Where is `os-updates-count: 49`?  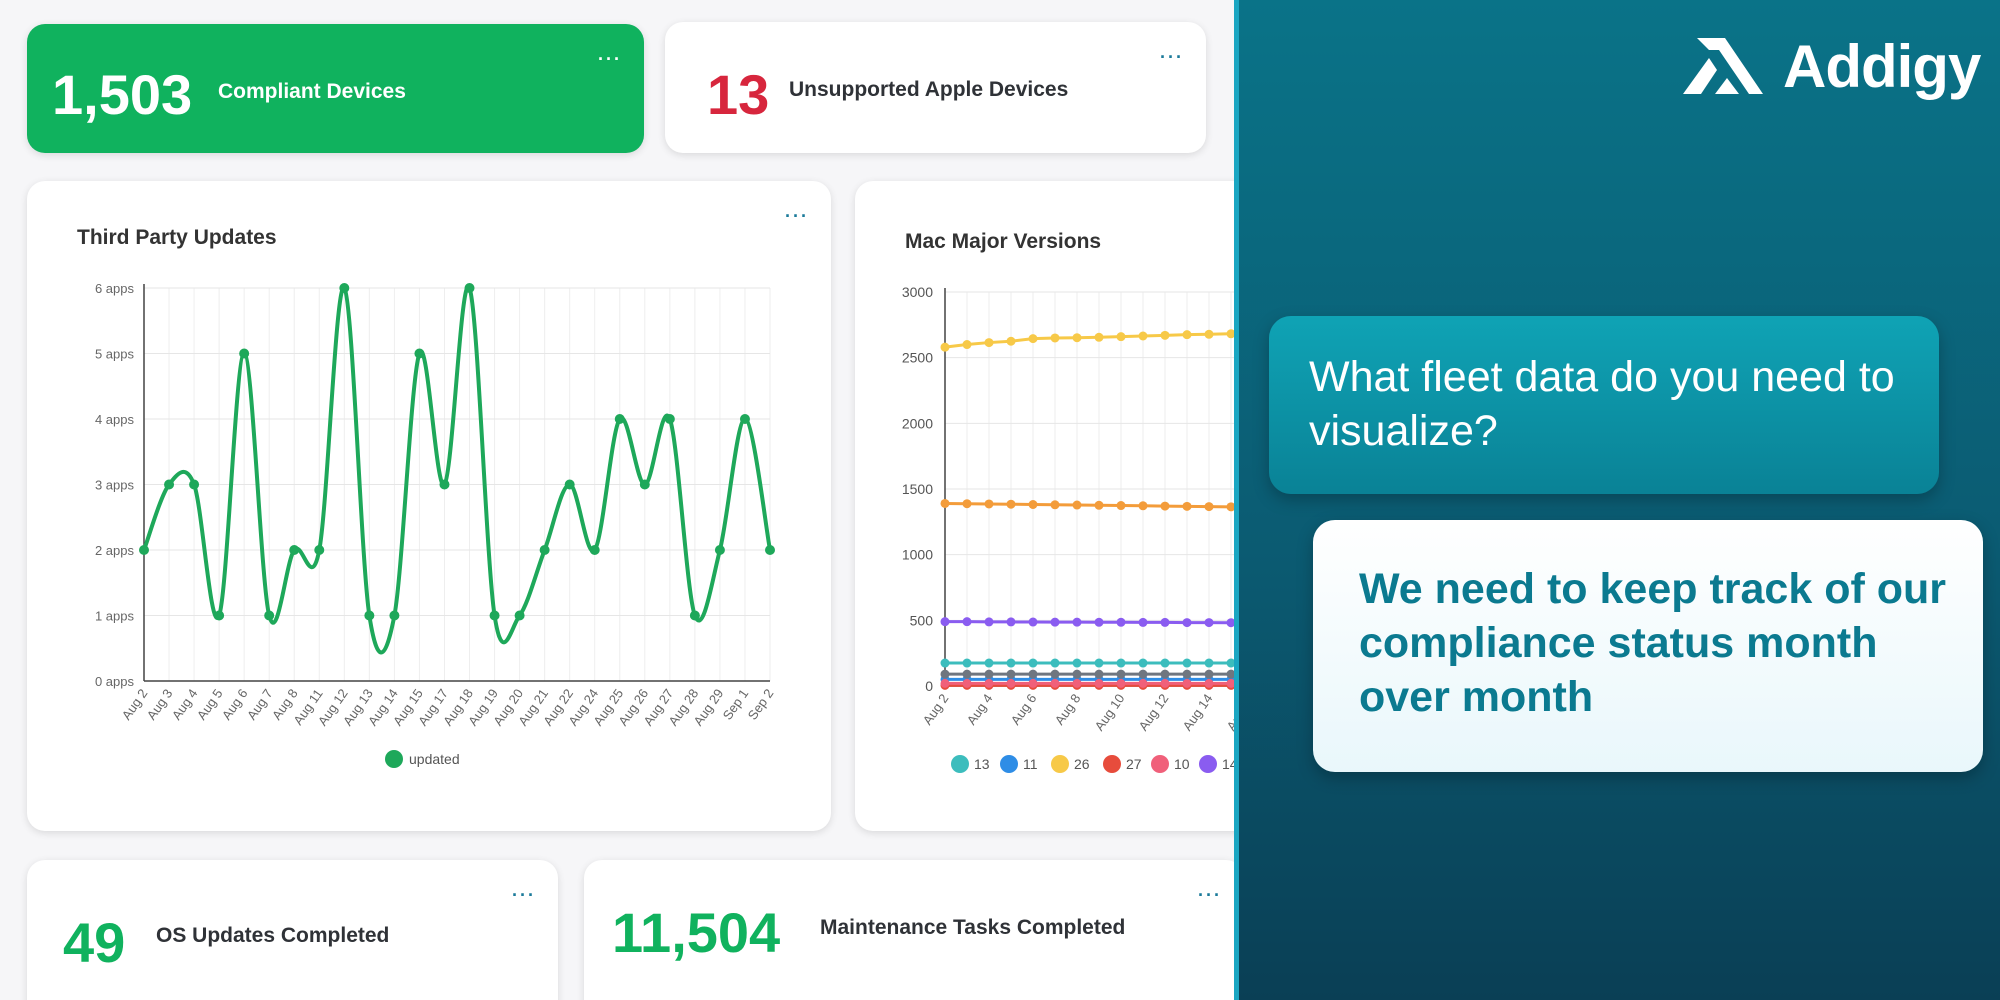 os-updates-count: 49 is located at coordinates (94, 942).